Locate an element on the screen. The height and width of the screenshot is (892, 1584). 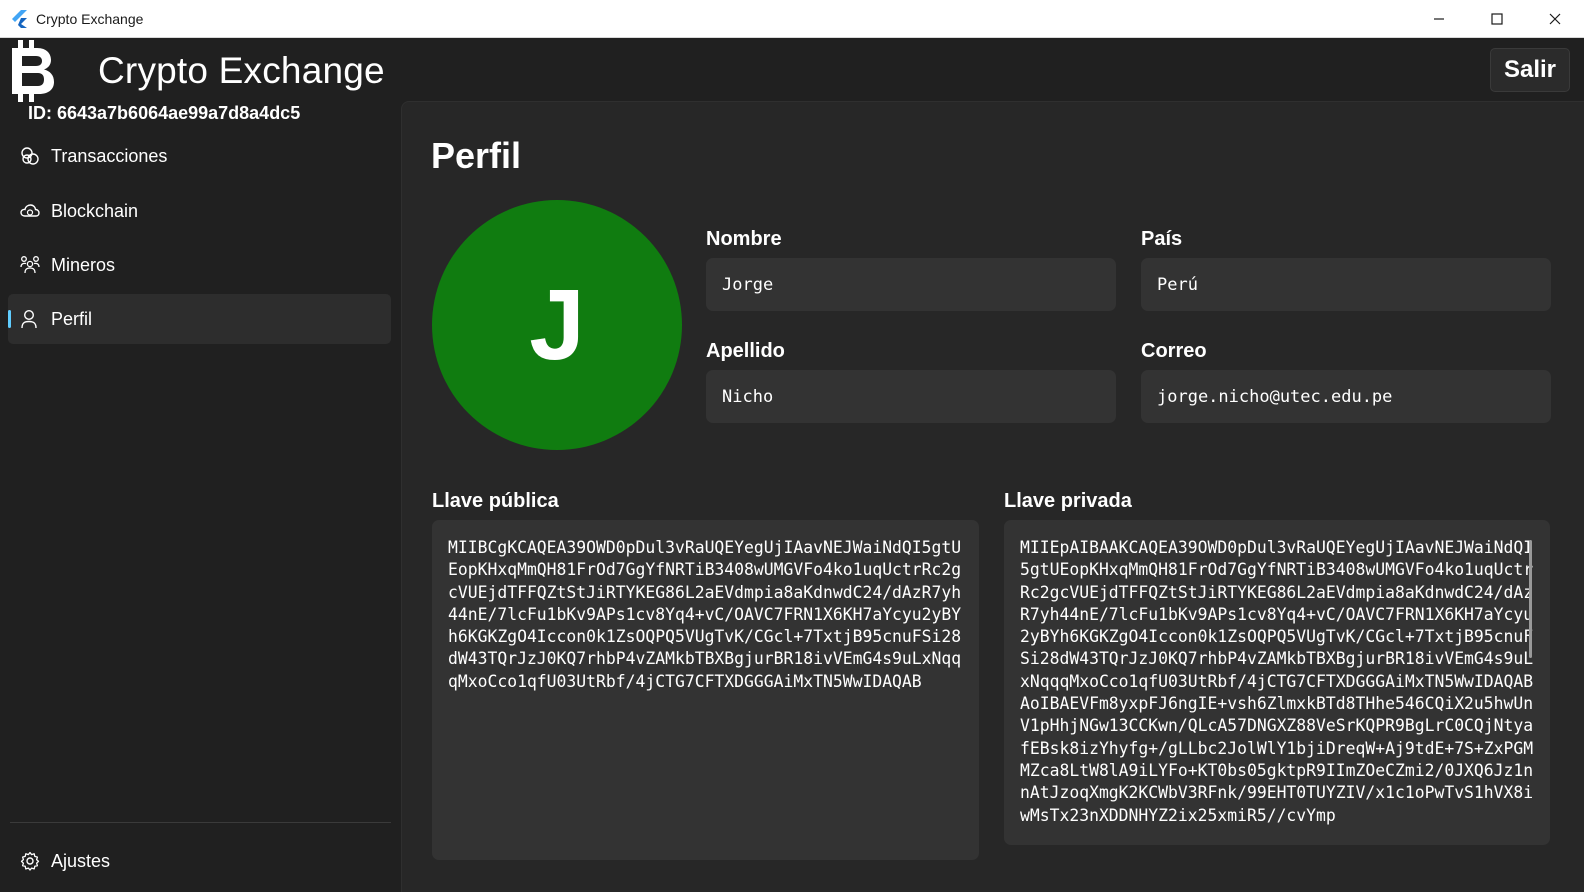
sidebar-item-transacciones: Transacciones is located at coordinates (199, 156).